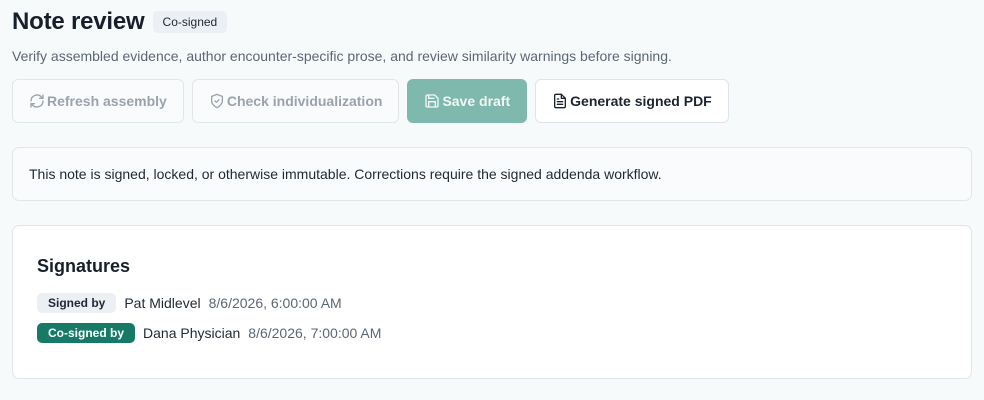 The width and height of the screenshot is (984, 400). I want to click on cosigner-name: Dana Physician, so click(192, 333).